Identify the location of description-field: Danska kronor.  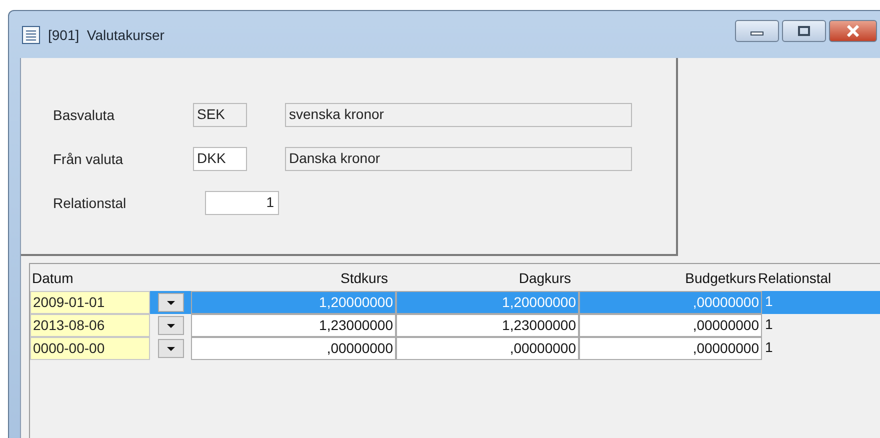
(458, 159).